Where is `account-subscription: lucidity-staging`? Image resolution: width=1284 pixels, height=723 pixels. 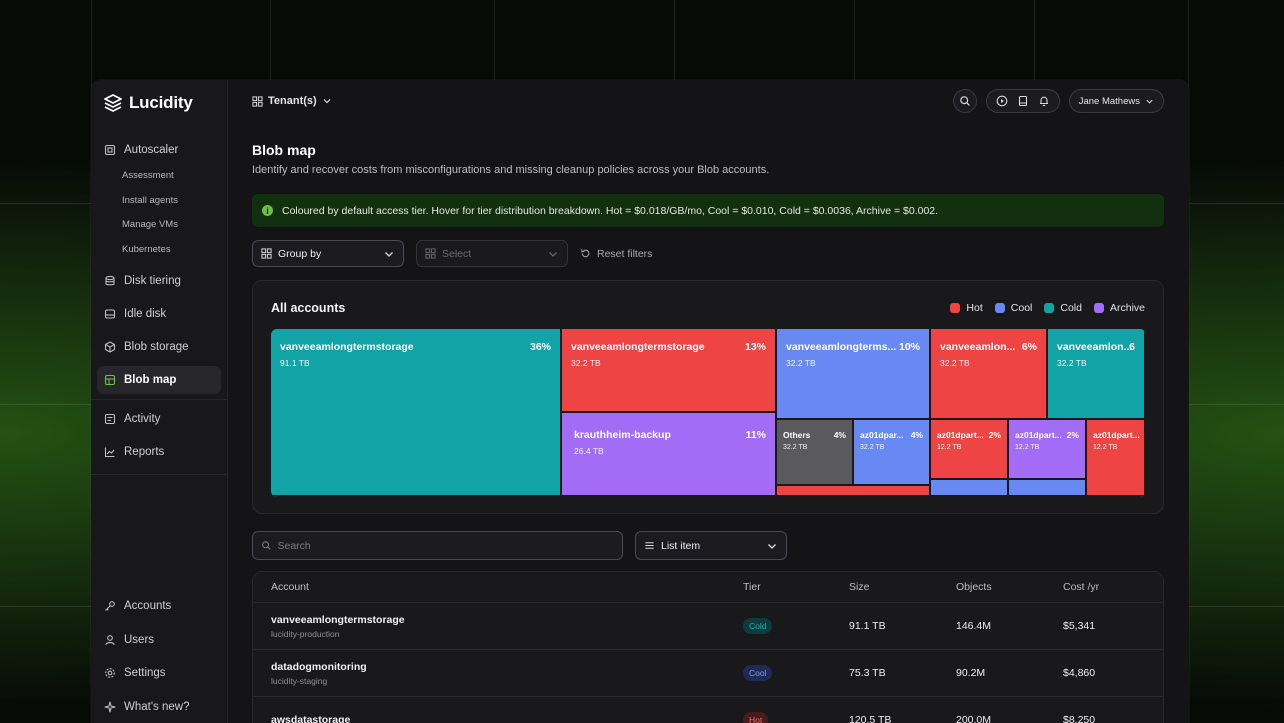
account-subscription: lucidity-staging is located at coordinates (299, 680).